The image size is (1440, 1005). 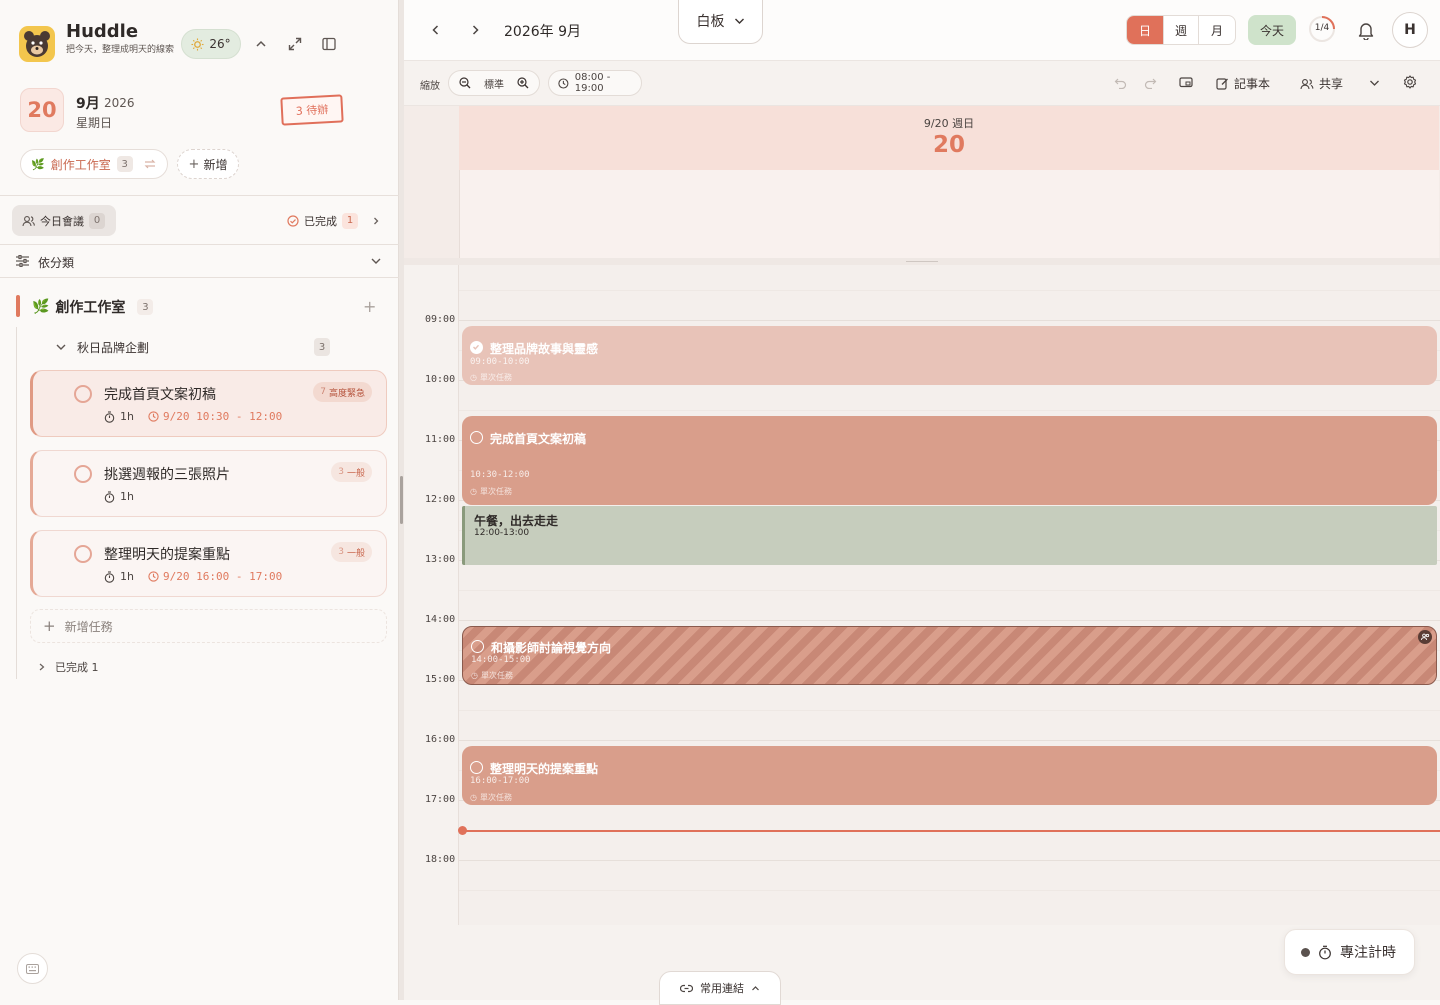 What do you see at coordinates (440, 619) in the screenshot?
I see `hour-label: 14:00` at bounding box center [440, 619].